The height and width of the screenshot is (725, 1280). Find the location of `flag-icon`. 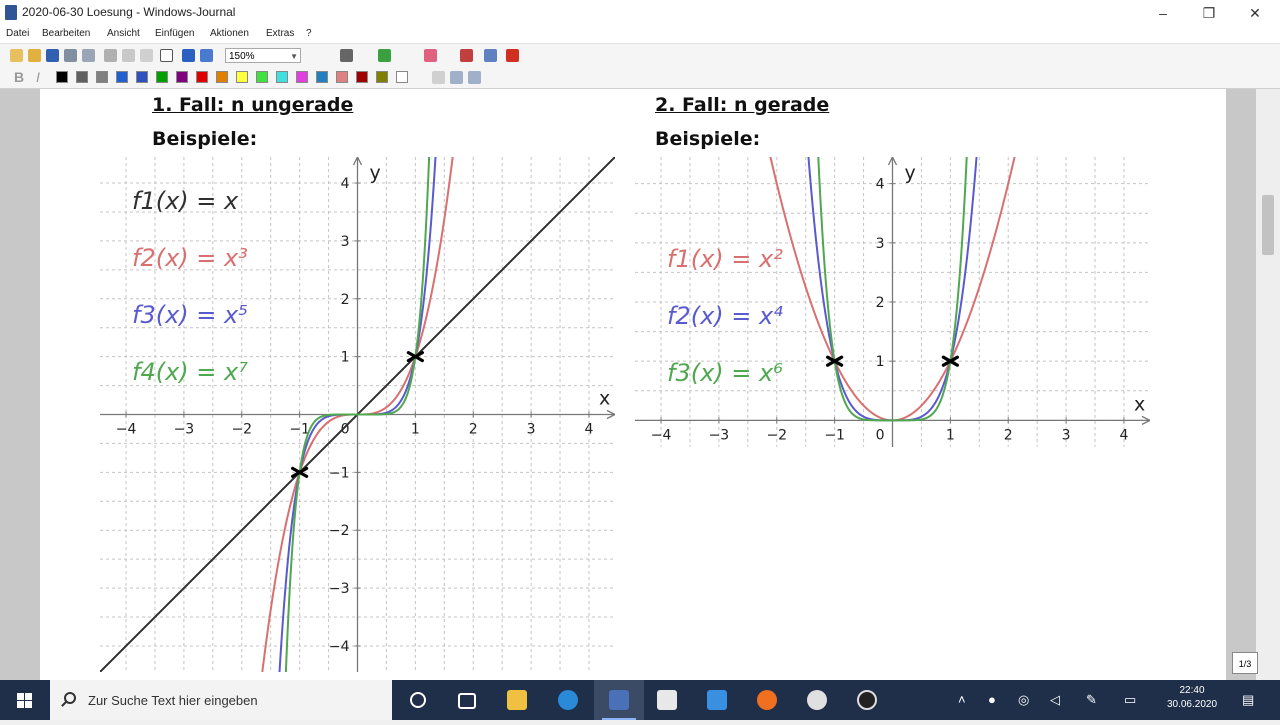

flag-icon is located at coordinates (512, 55).